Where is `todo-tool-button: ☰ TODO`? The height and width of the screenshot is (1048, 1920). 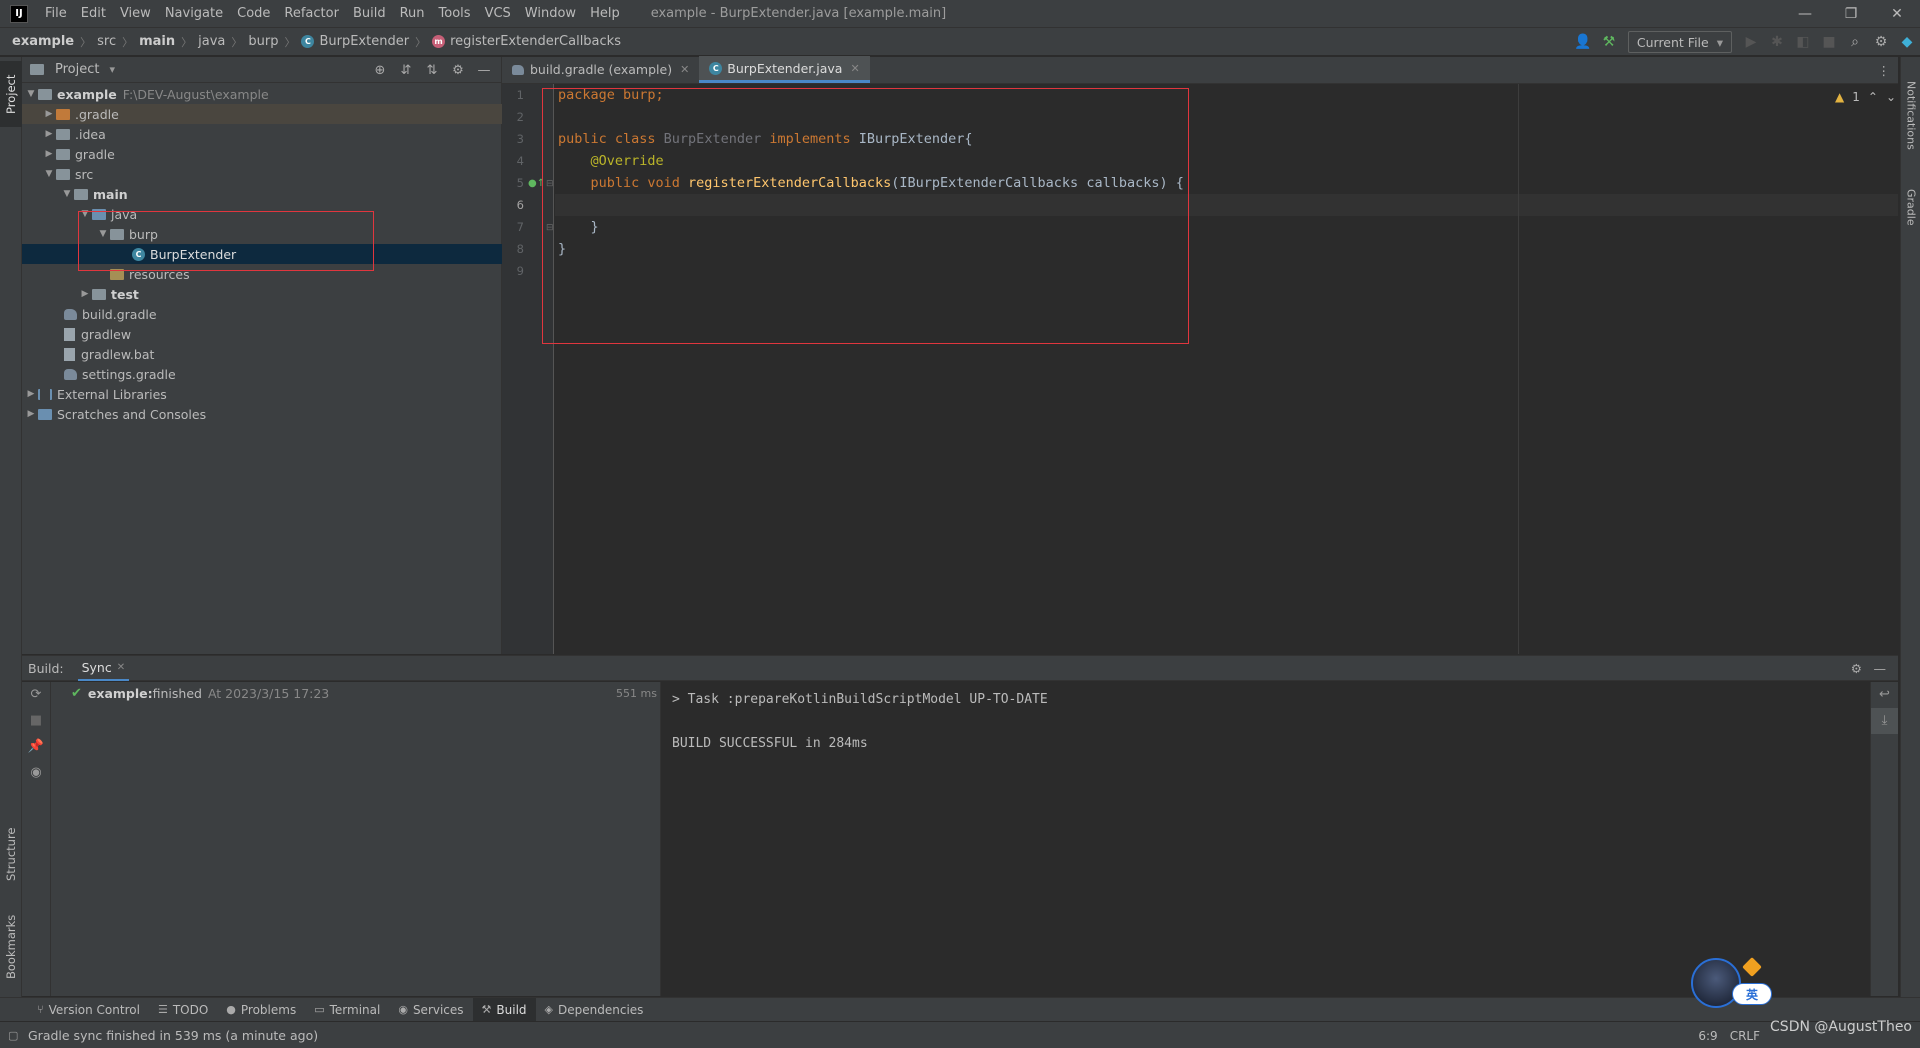
todo-tool-button: ☰ TODO is located at coordinates (183, 1010).